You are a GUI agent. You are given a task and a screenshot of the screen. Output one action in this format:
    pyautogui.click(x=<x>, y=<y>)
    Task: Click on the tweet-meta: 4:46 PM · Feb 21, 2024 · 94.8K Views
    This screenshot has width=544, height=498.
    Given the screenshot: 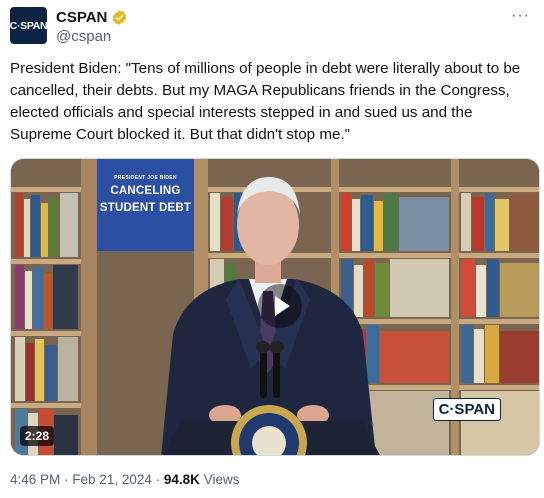 What is the action you would take?
    pyautogui.click(x=124, y=479)
    